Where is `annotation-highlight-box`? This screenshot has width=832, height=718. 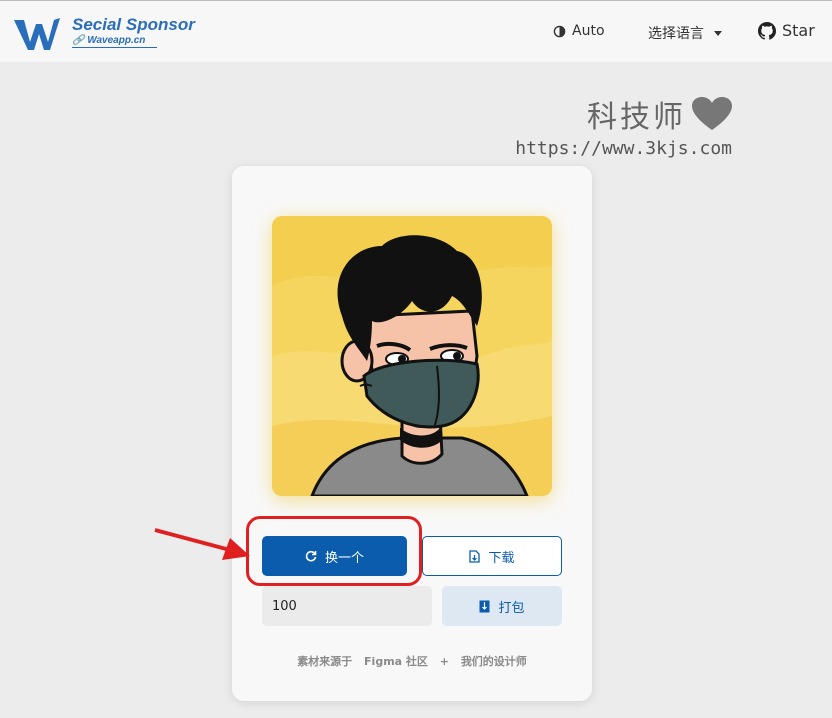
annotation-highlight-box is located at coordinates (334, 551).